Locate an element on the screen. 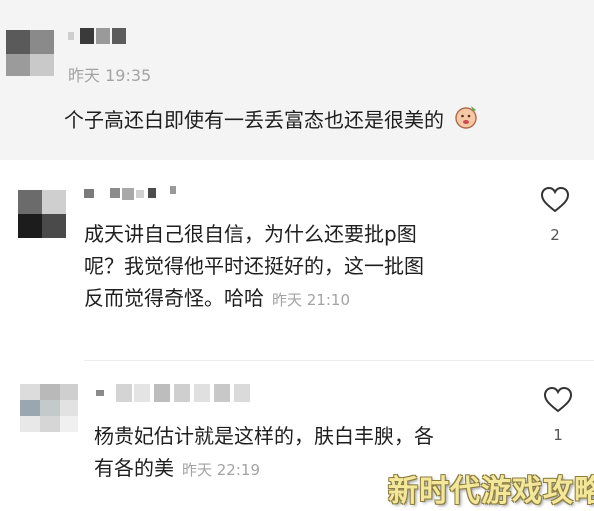 This screenshot has width=594, height=511. comment-timestamp: 昨天 21:10 is located at coordinates (311, 300).